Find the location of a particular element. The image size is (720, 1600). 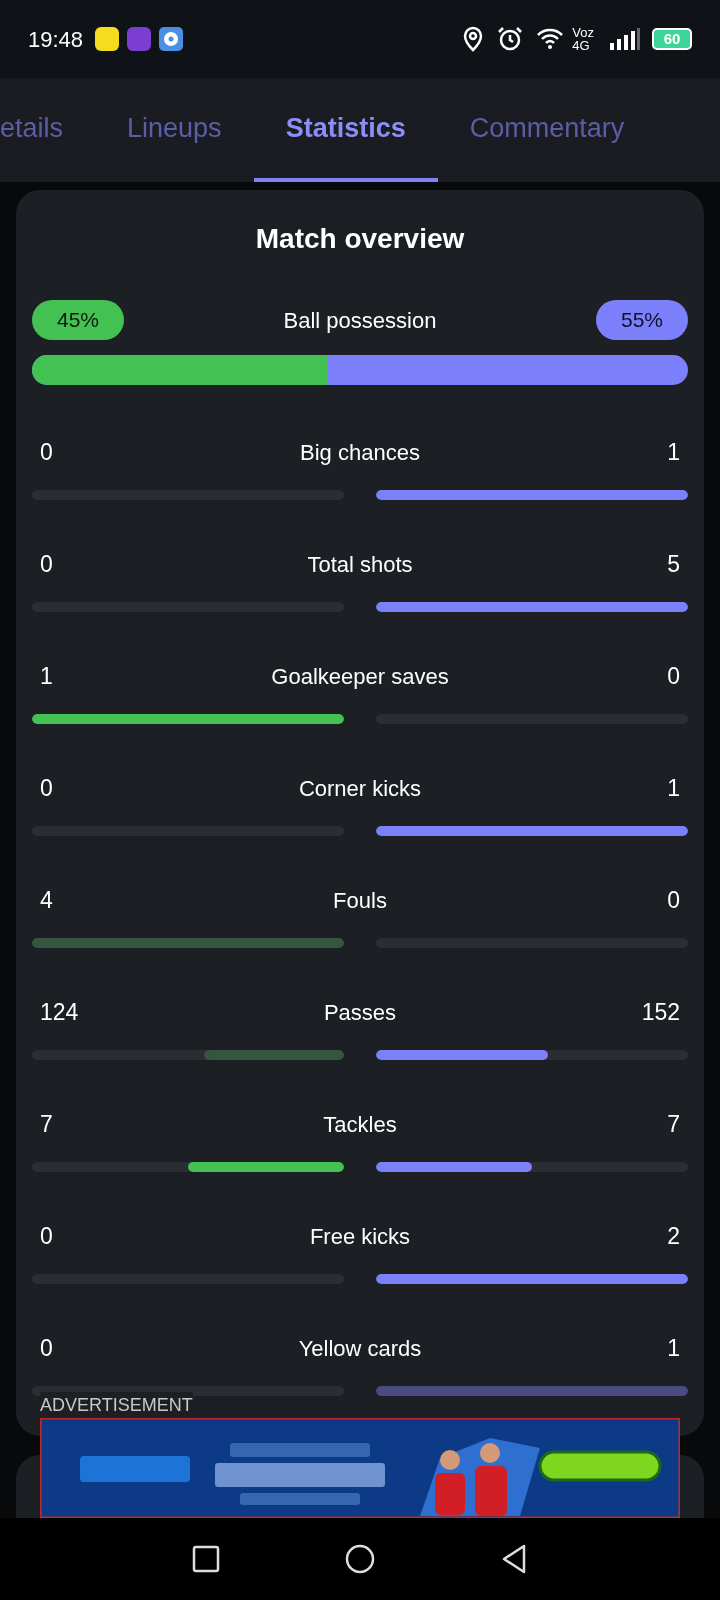

away-value: 7 is located at coordinates (673, 1124).